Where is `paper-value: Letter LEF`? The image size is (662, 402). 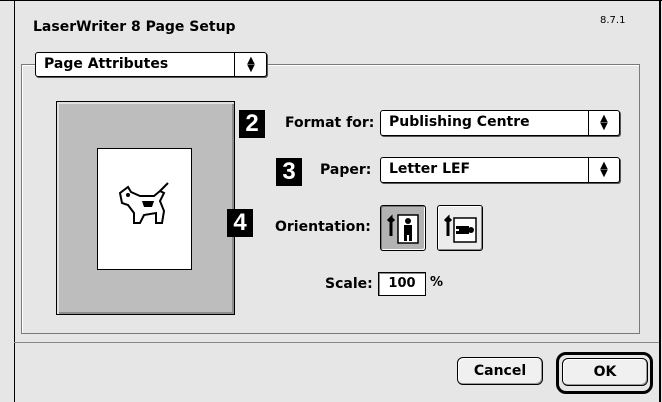
paper-value: Letter LEF is located at coordinates (430, 169).